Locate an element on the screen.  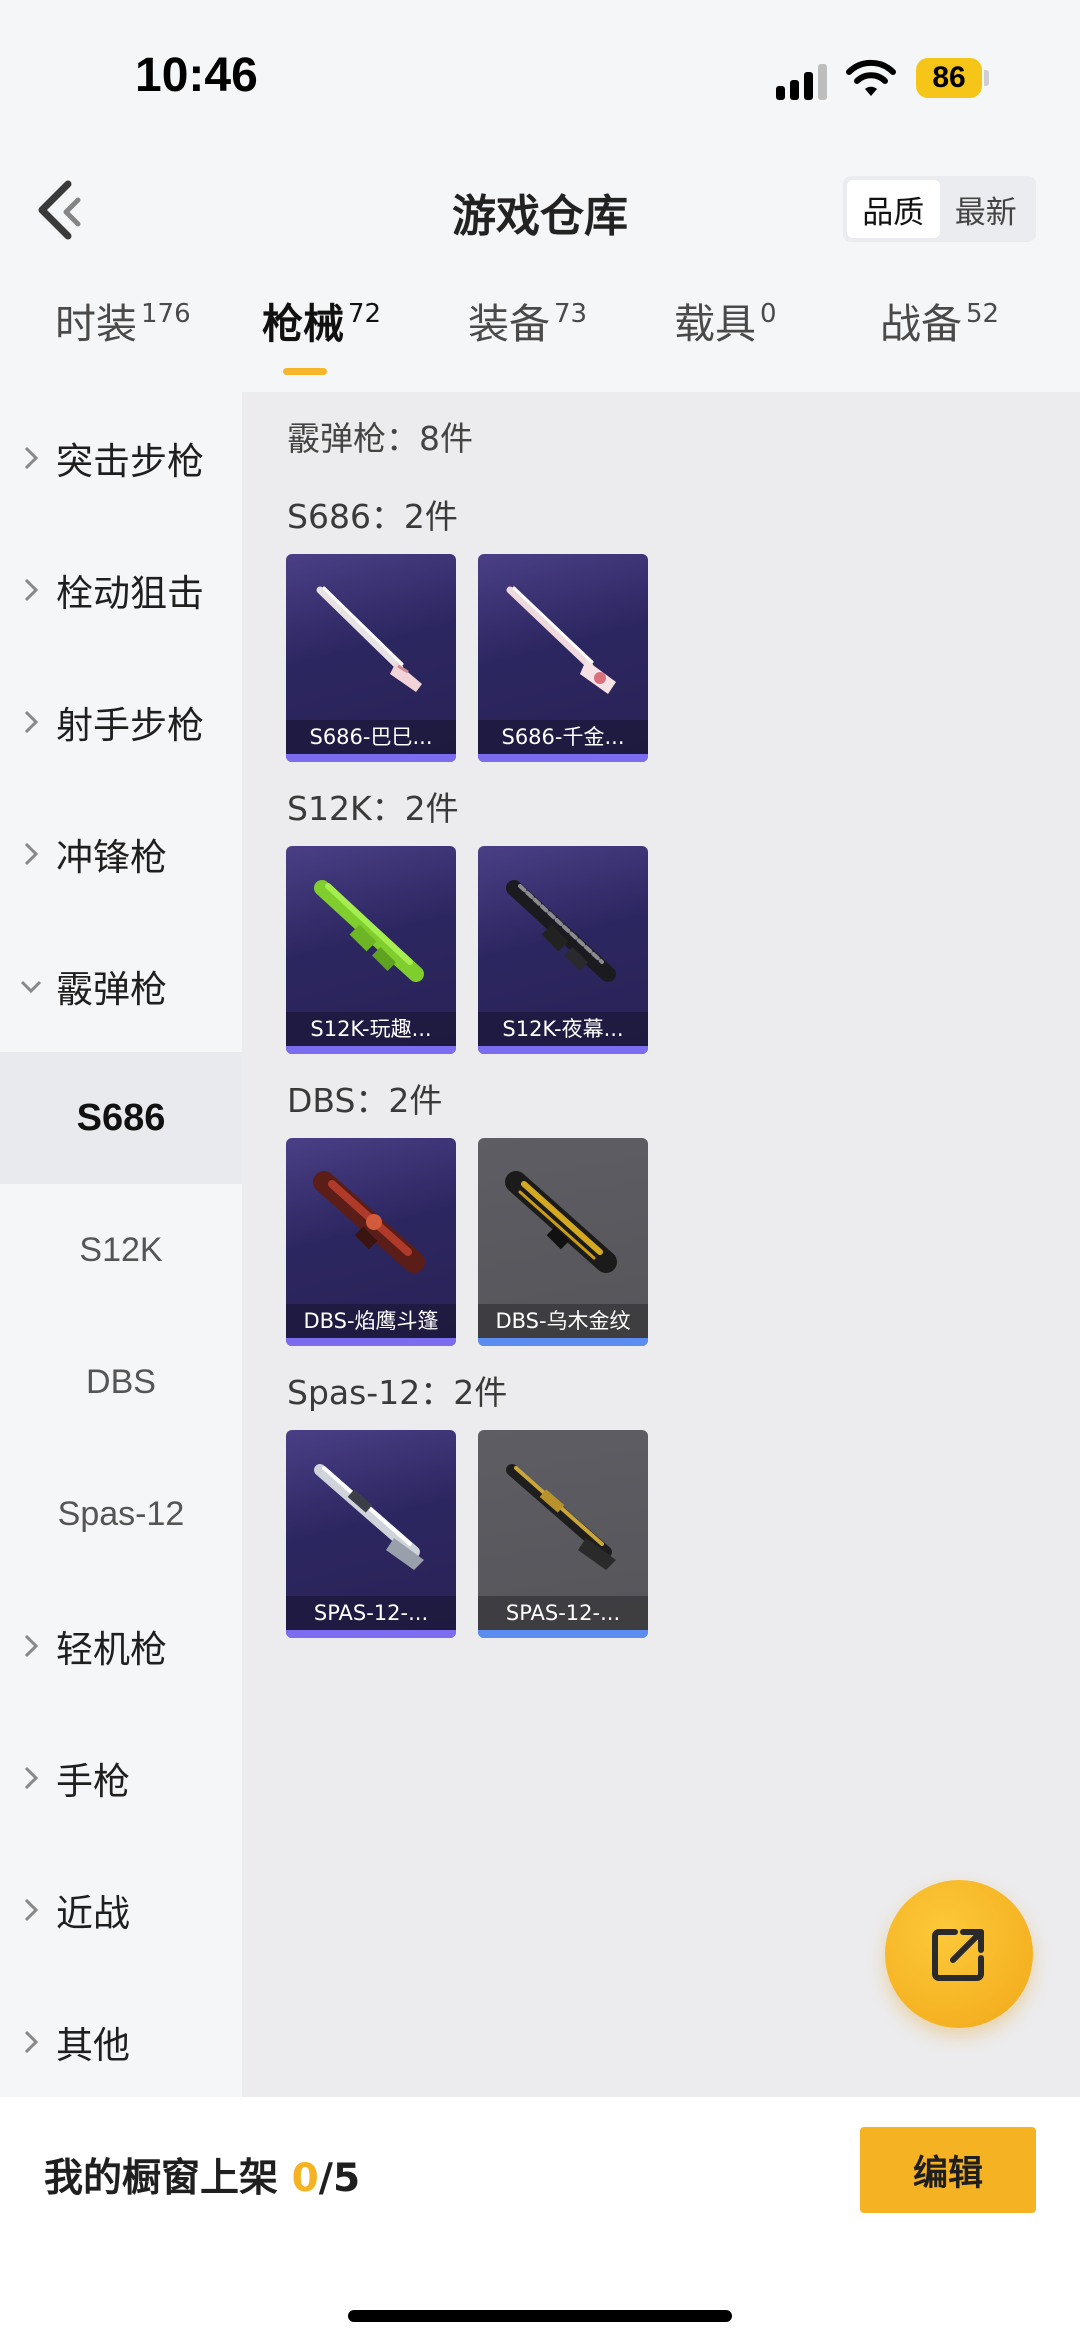
tab-count: 73 is located at coordinates (571, 314).